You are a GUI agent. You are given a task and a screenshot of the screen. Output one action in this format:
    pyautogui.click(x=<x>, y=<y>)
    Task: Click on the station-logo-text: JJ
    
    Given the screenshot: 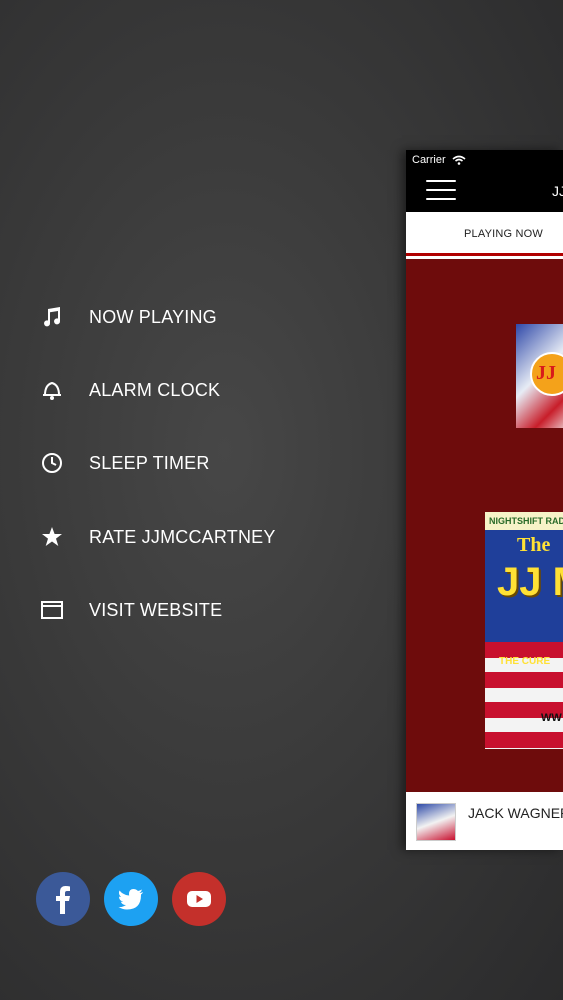 What is the action you would take?
    pyautogui.click(x=546, y=373)
    